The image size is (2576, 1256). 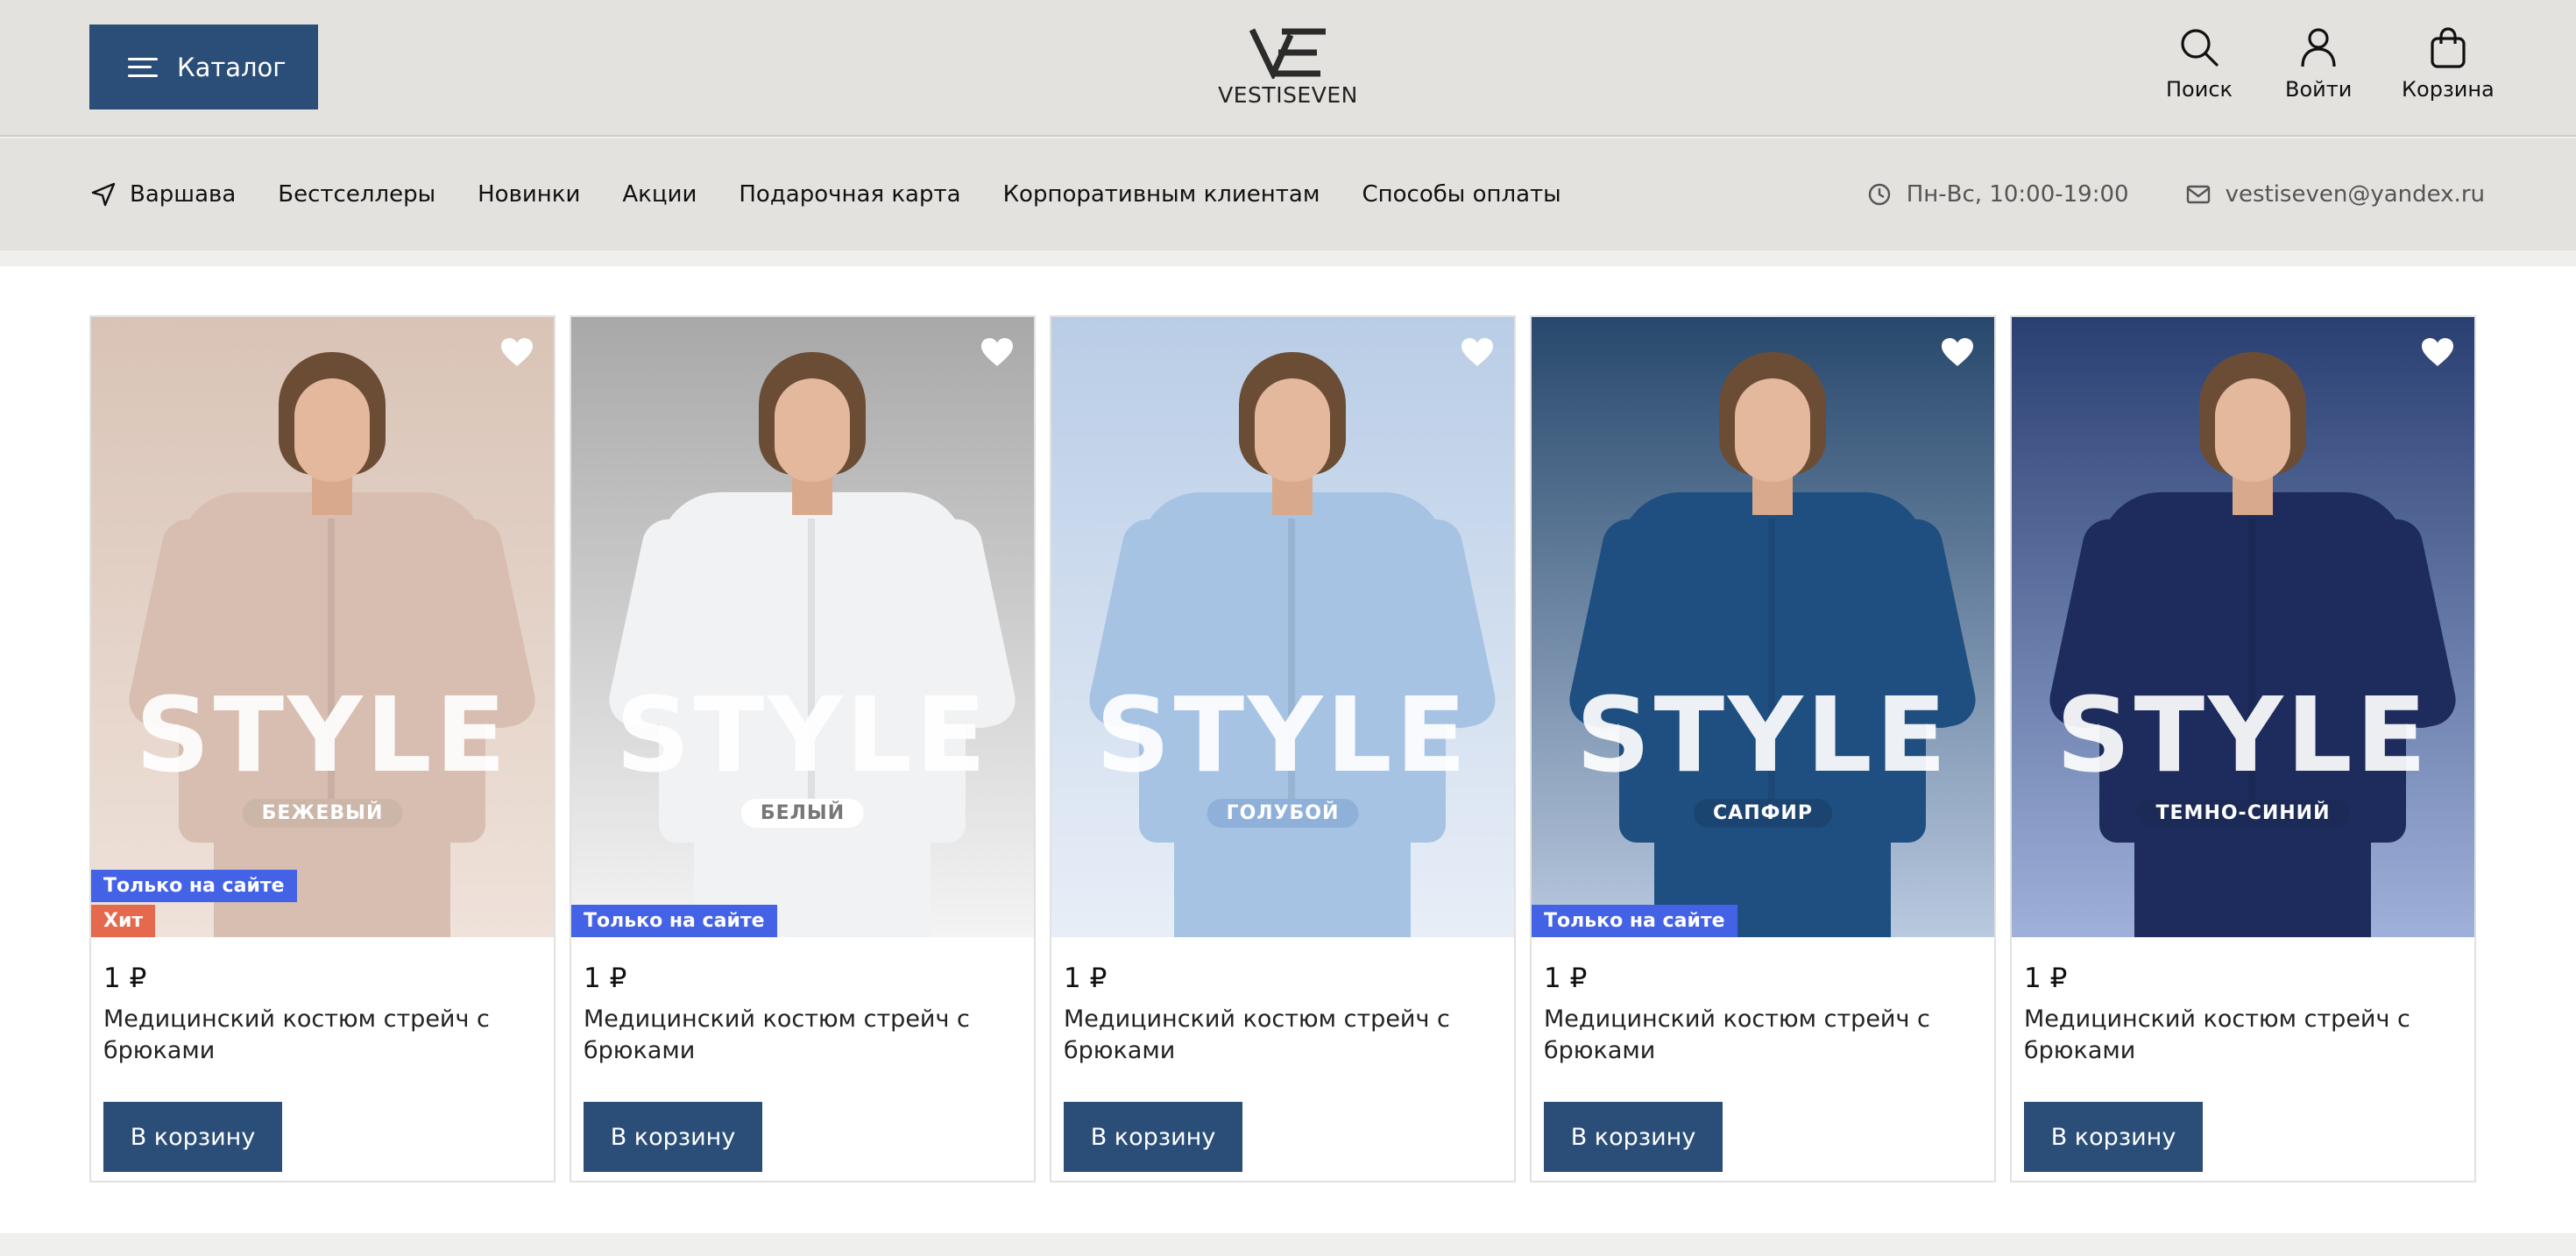 I want to click on cart-button: Корзина, so click(x=2448, y=63).